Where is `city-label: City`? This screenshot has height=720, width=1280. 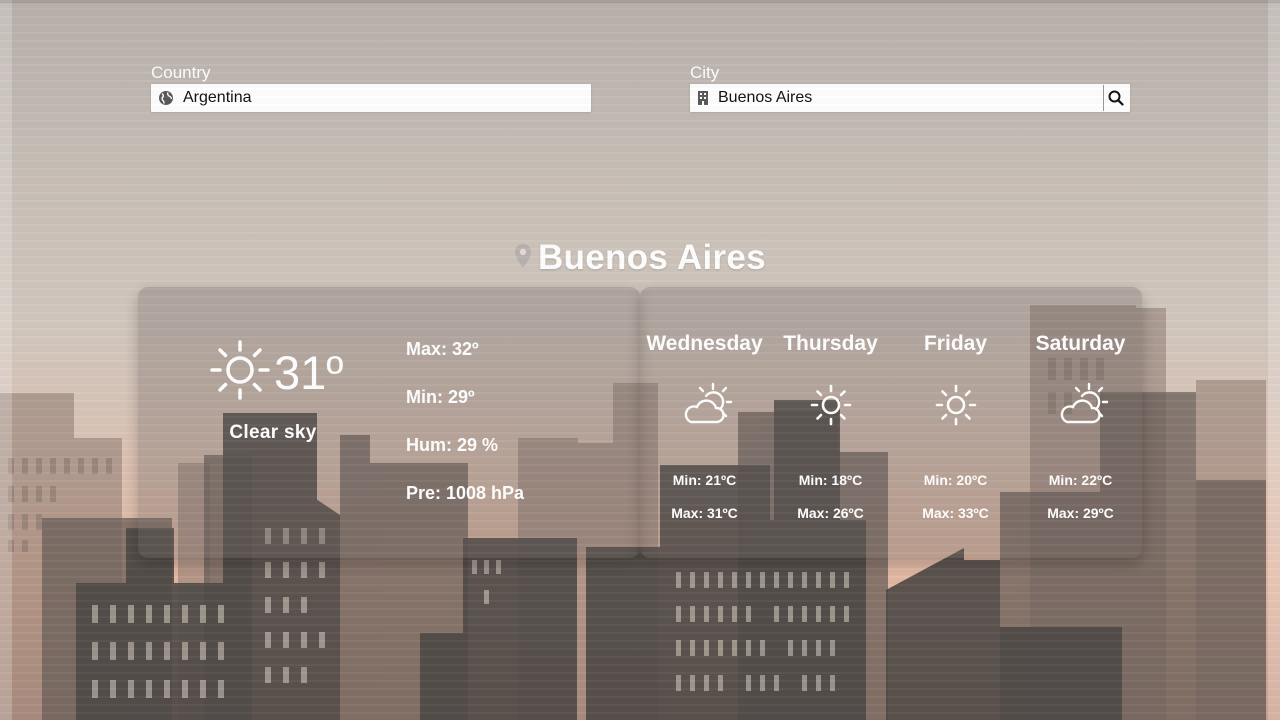
city-label: City is located at coordinates (705, 72).